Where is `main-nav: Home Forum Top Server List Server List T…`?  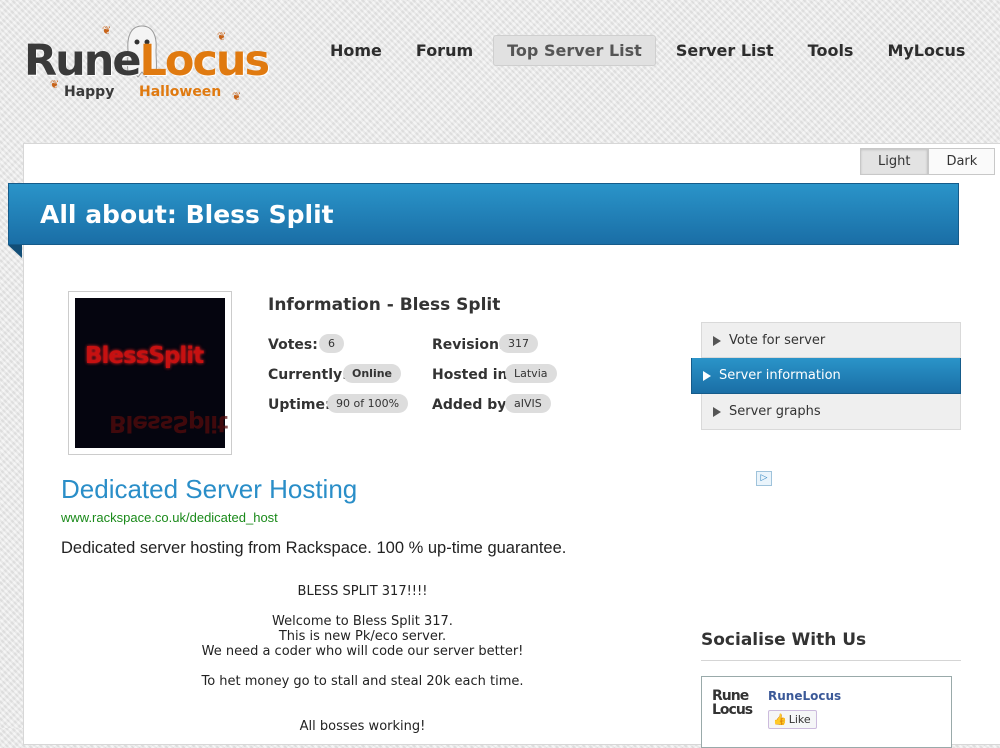
main-nav: Home Forum Top Server List Server List T… is located at coordinates (650, 50).